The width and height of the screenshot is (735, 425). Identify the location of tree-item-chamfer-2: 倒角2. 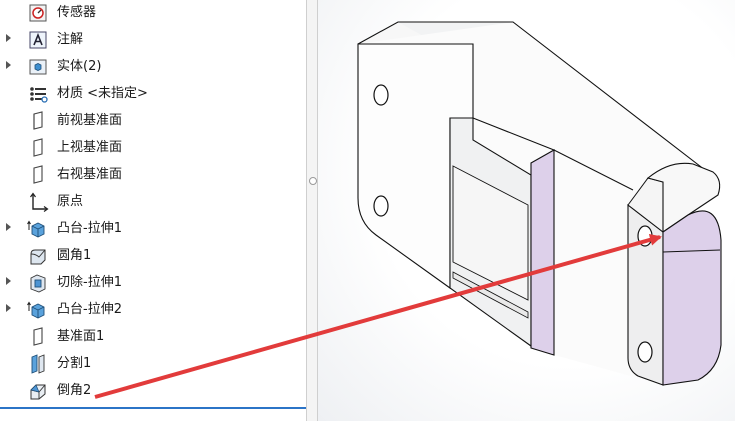
(150, 390).